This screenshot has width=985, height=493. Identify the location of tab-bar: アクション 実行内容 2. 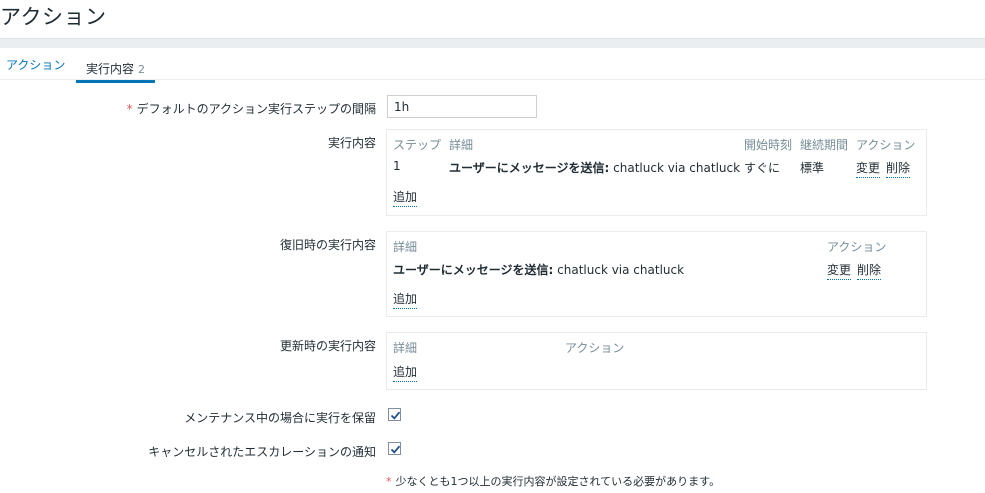
(492, 67).